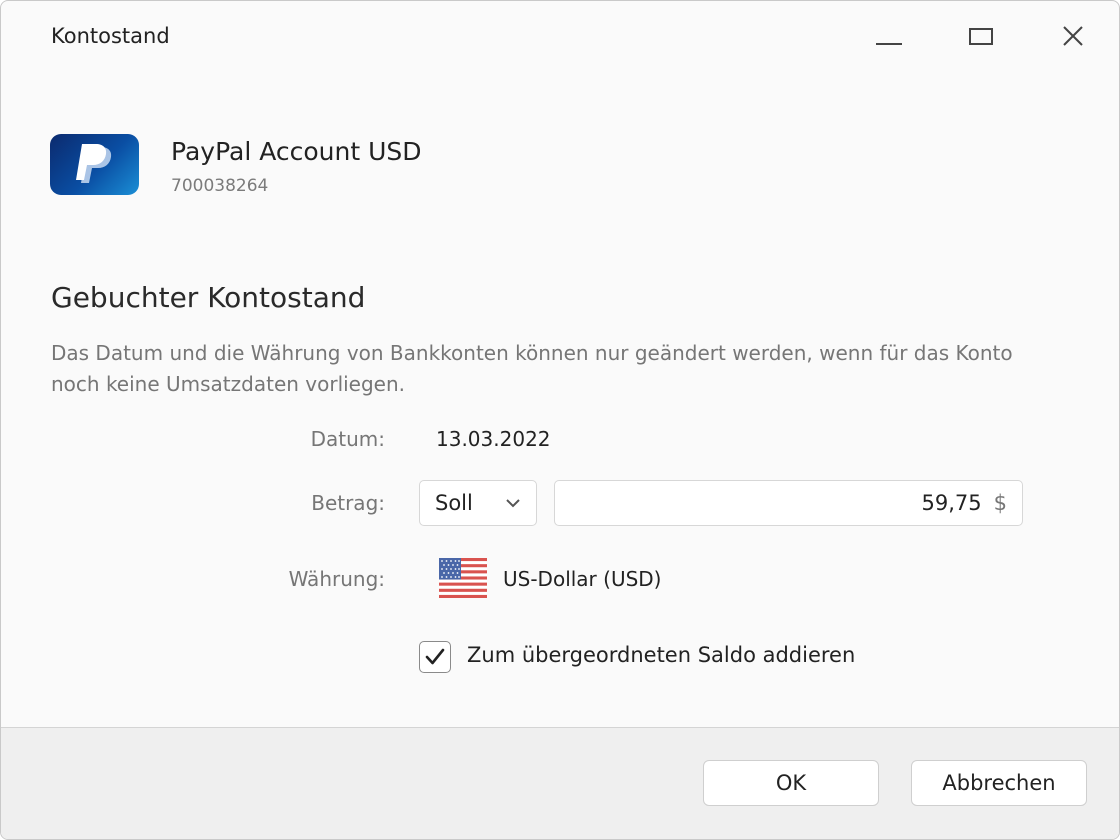  I want to click on currency-label: Währung:, so click(336, 579).